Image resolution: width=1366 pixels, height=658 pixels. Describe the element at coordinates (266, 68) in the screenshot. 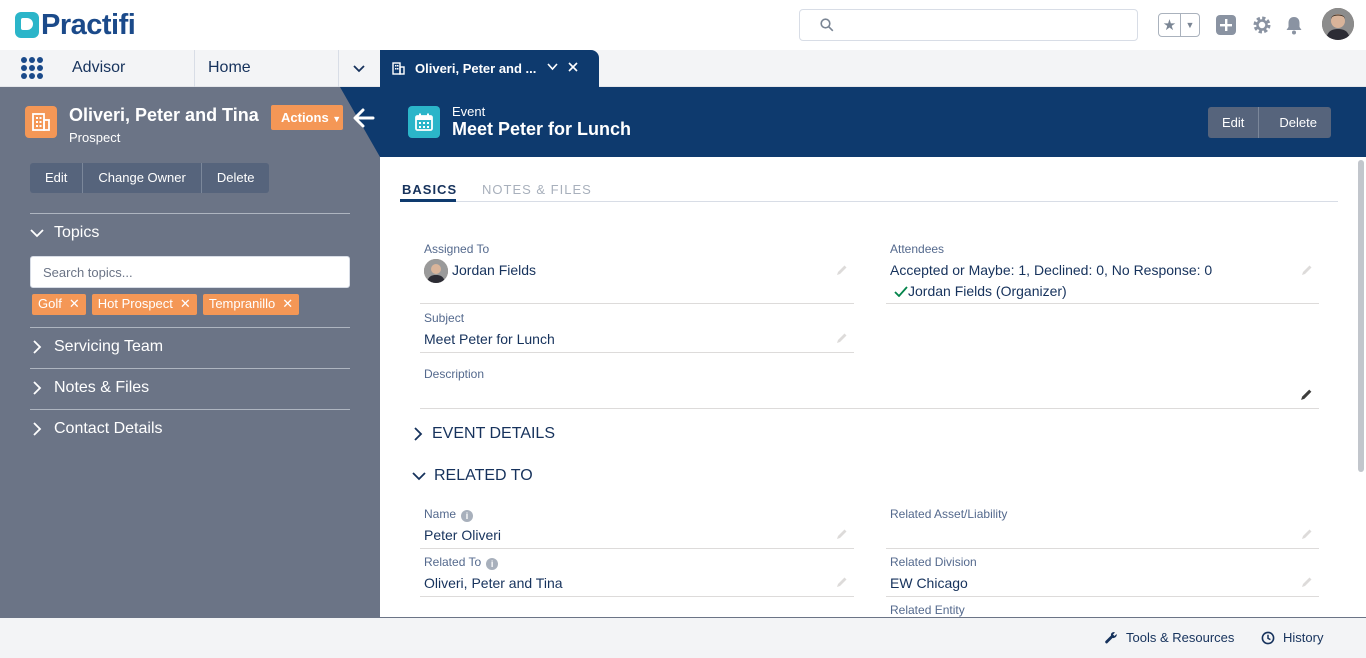

I see `nav-item-home: Home` at that location.